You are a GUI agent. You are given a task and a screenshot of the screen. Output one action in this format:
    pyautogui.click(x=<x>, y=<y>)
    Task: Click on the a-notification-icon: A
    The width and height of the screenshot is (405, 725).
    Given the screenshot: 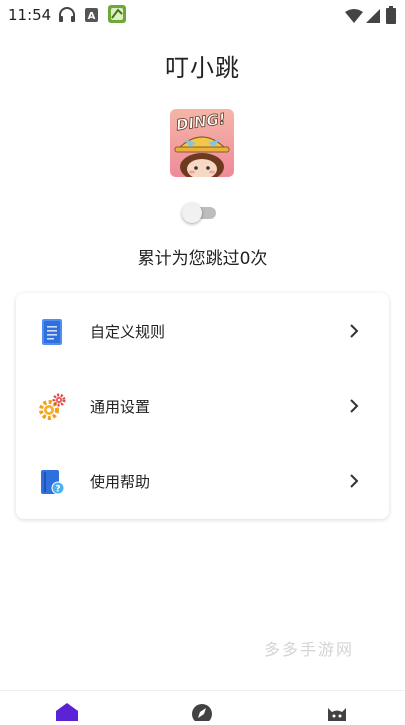 What is the action you would take?
    pyautogui.click(x=92, y=17)
    